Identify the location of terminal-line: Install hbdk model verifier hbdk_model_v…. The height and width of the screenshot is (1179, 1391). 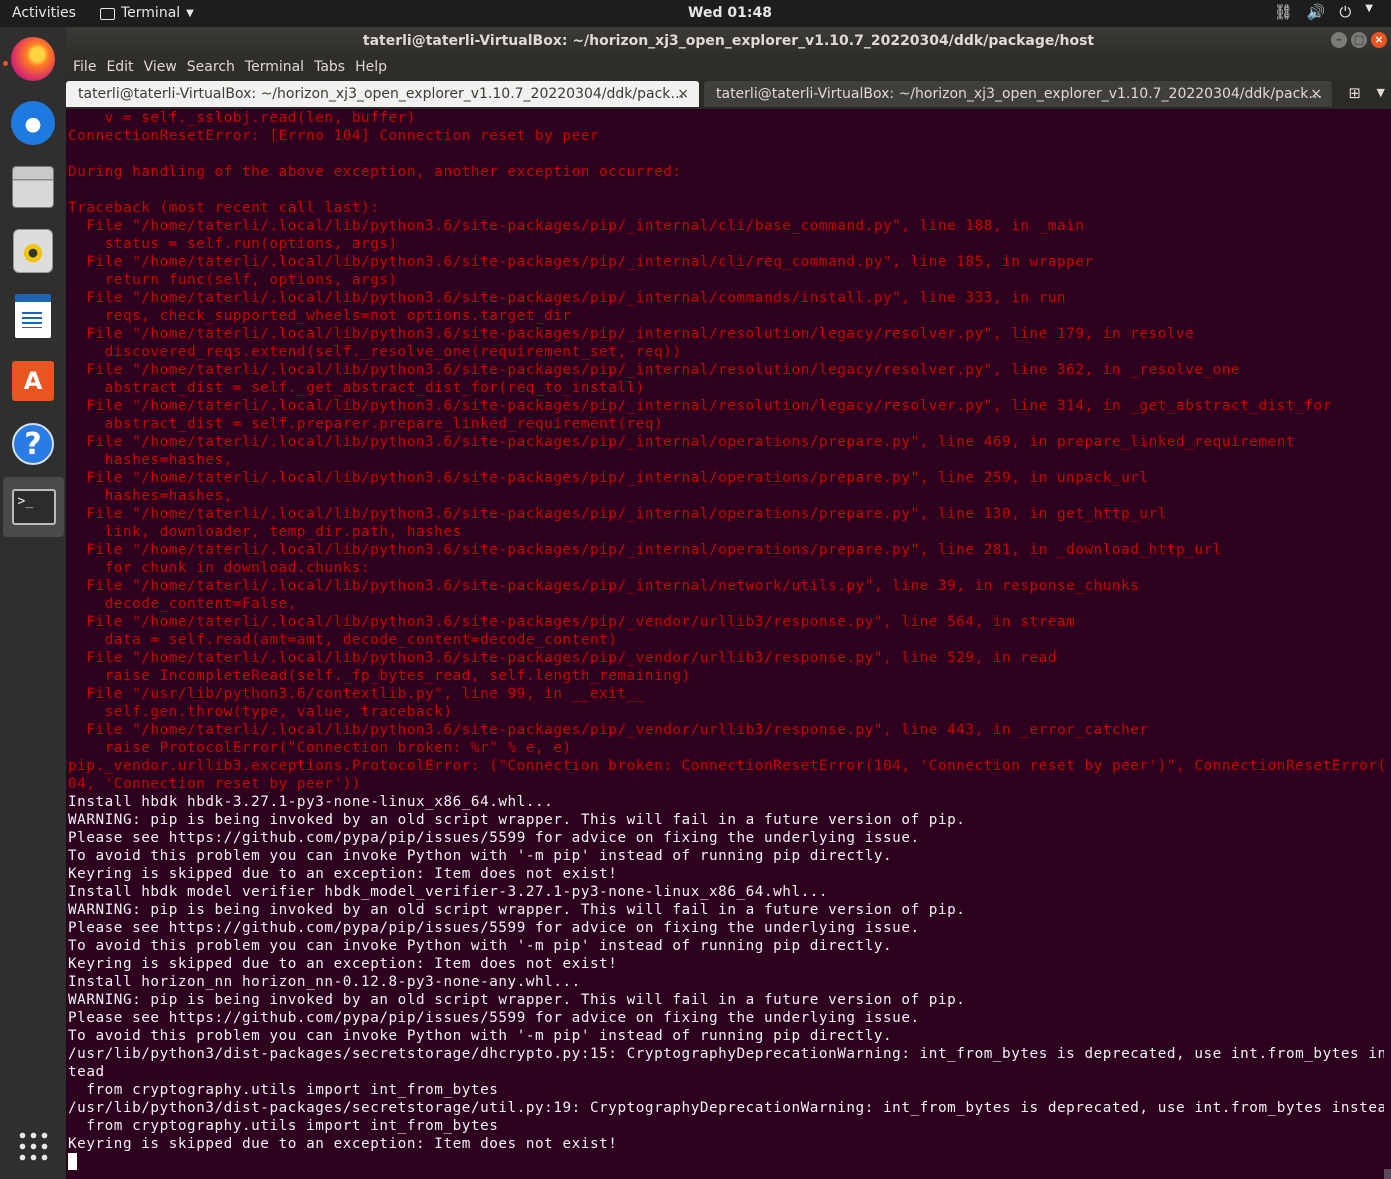
(448, 892).